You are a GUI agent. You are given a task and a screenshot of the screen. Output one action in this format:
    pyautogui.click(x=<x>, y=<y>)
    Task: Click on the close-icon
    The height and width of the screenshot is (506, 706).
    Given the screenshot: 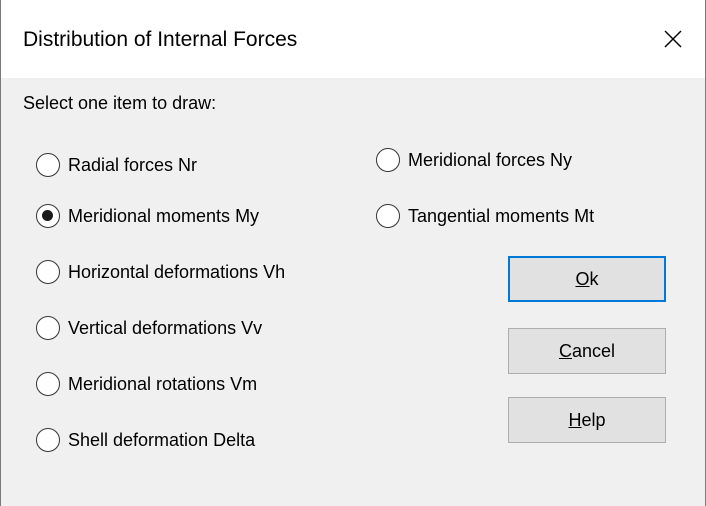 What is the action you would take?
    pyautogui.click(x=673, y=39)
    